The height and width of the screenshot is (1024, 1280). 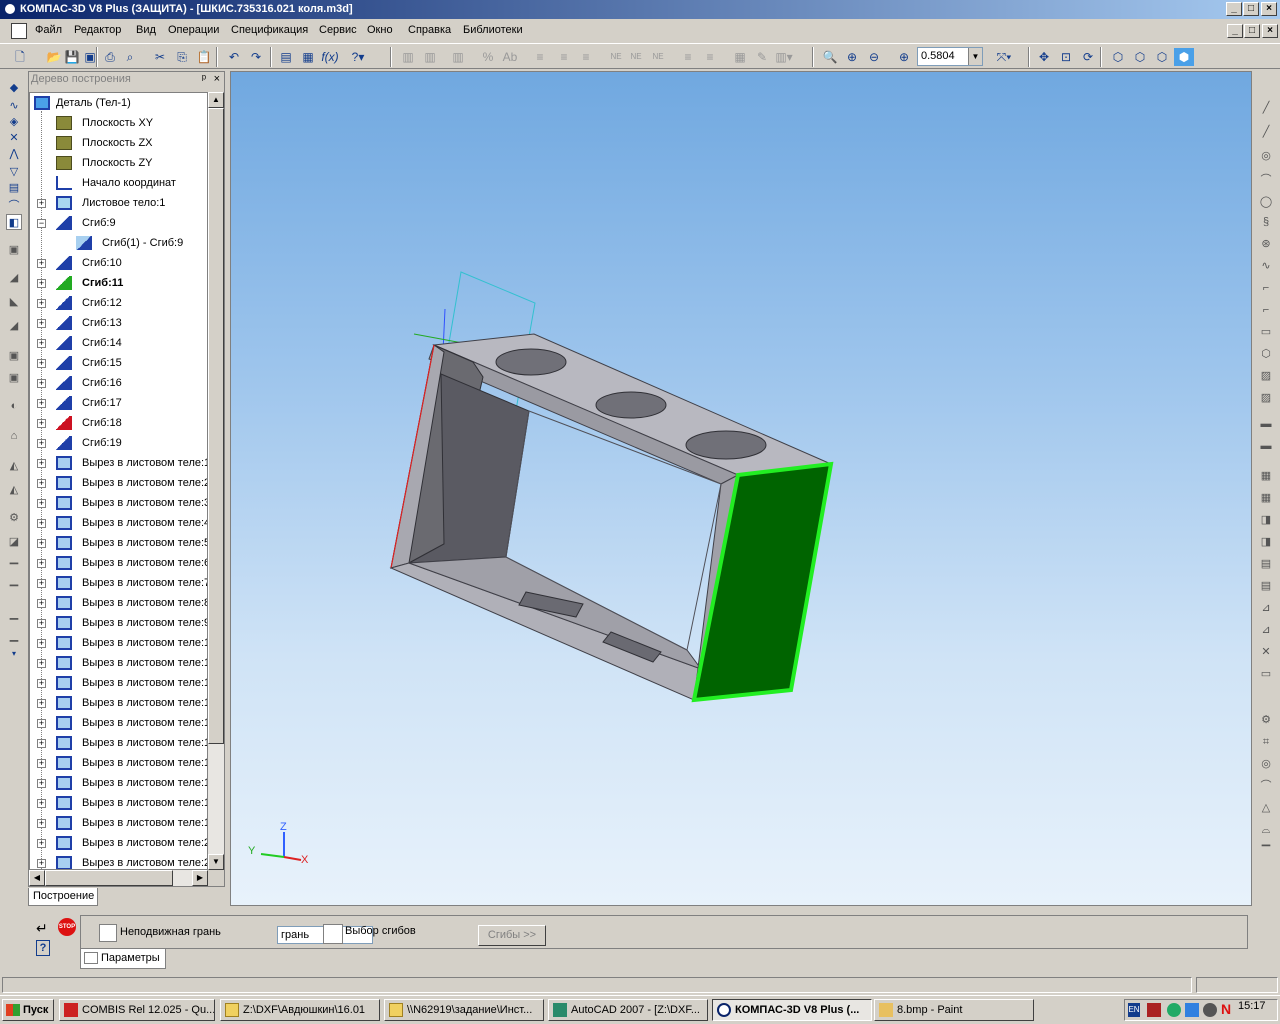 What do you see at coordinates (333, 934) in the screenshot?
I see `bend-selection-icon` at bounding box center [333, 934].